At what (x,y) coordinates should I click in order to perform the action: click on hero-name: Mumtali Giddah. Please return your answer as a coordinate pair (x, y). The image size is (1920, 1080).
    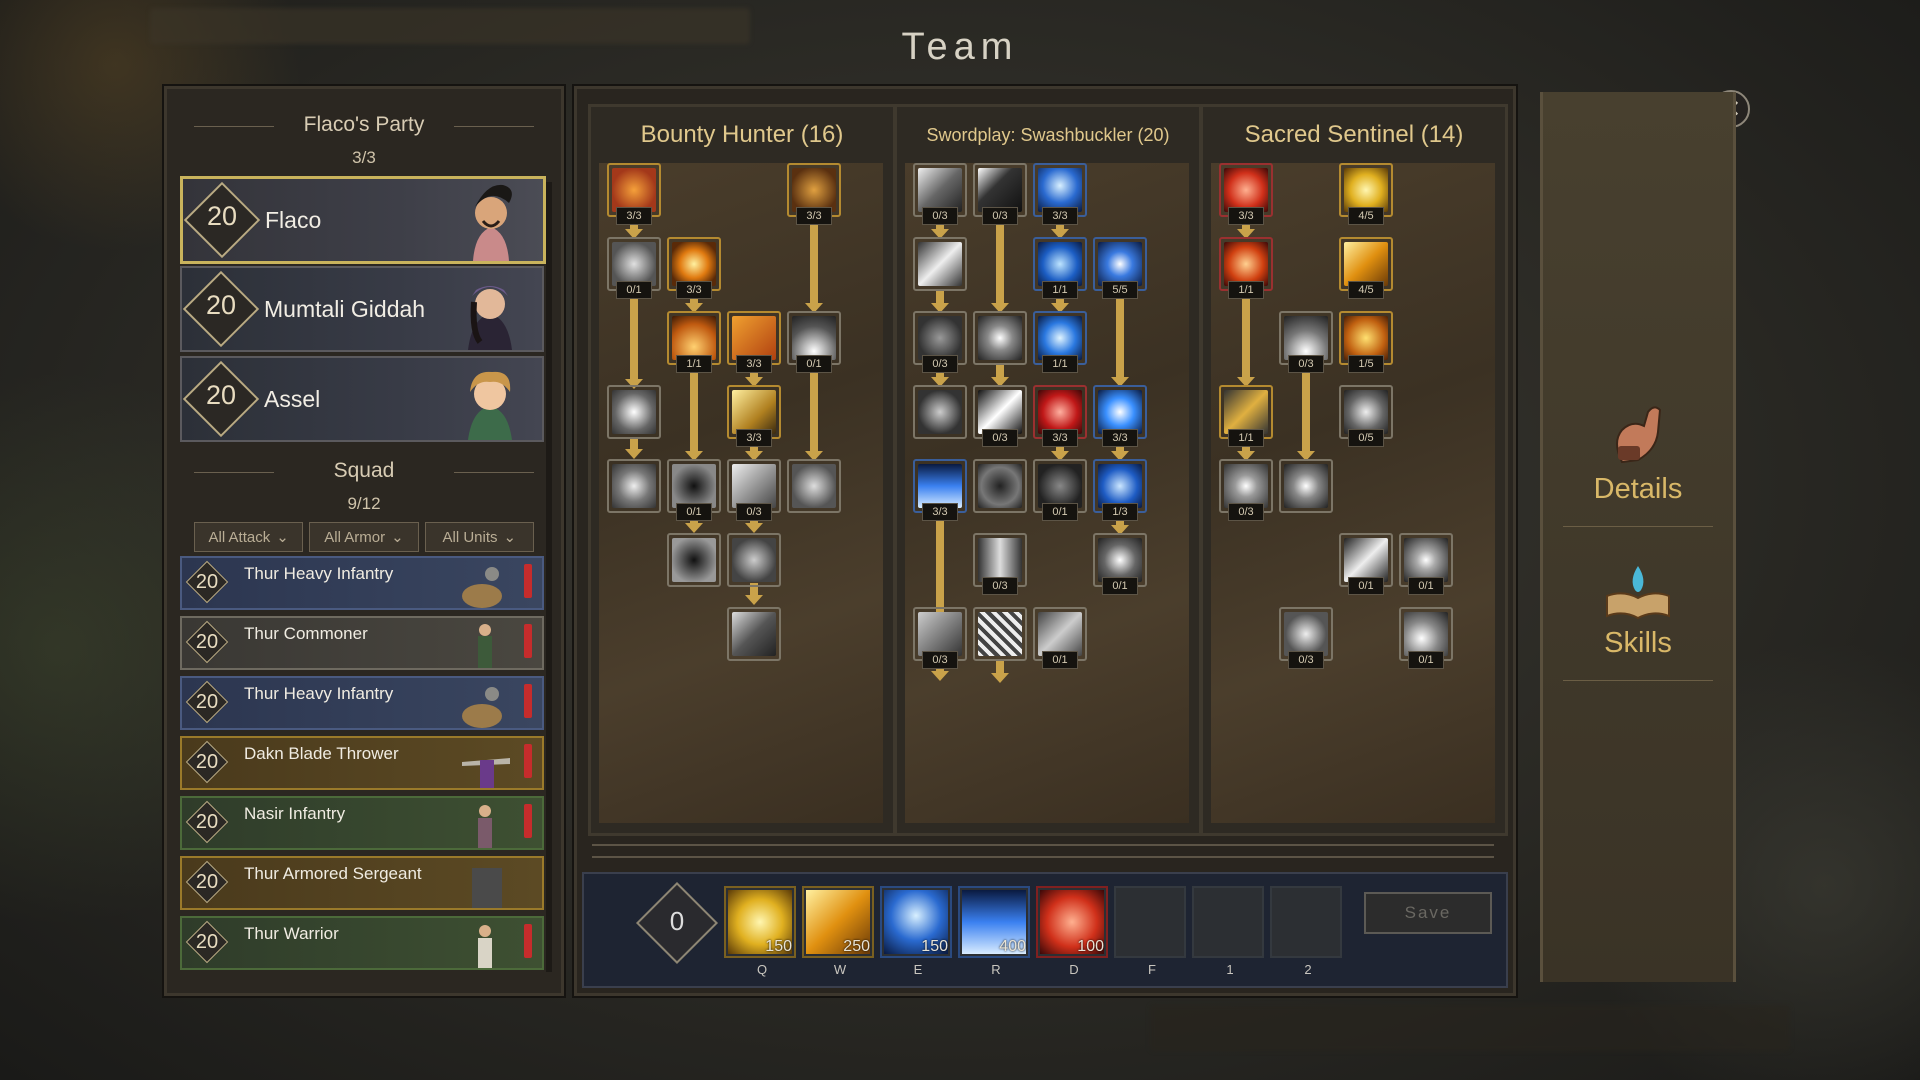
    Looking at the image, I should click on (345, 309).